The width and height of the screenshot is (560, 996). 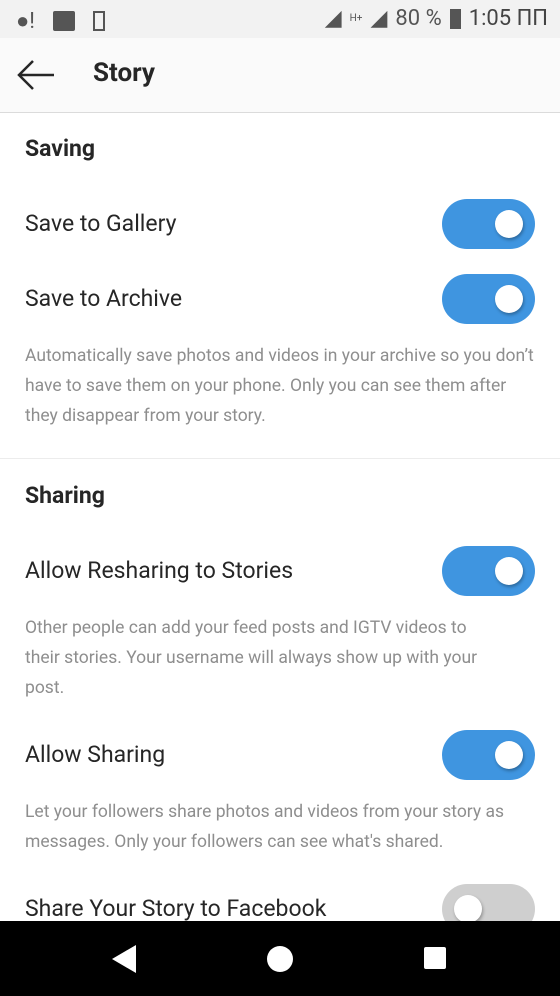 I want to click on save-to-archive-toggle, so click(x=488, y=299).